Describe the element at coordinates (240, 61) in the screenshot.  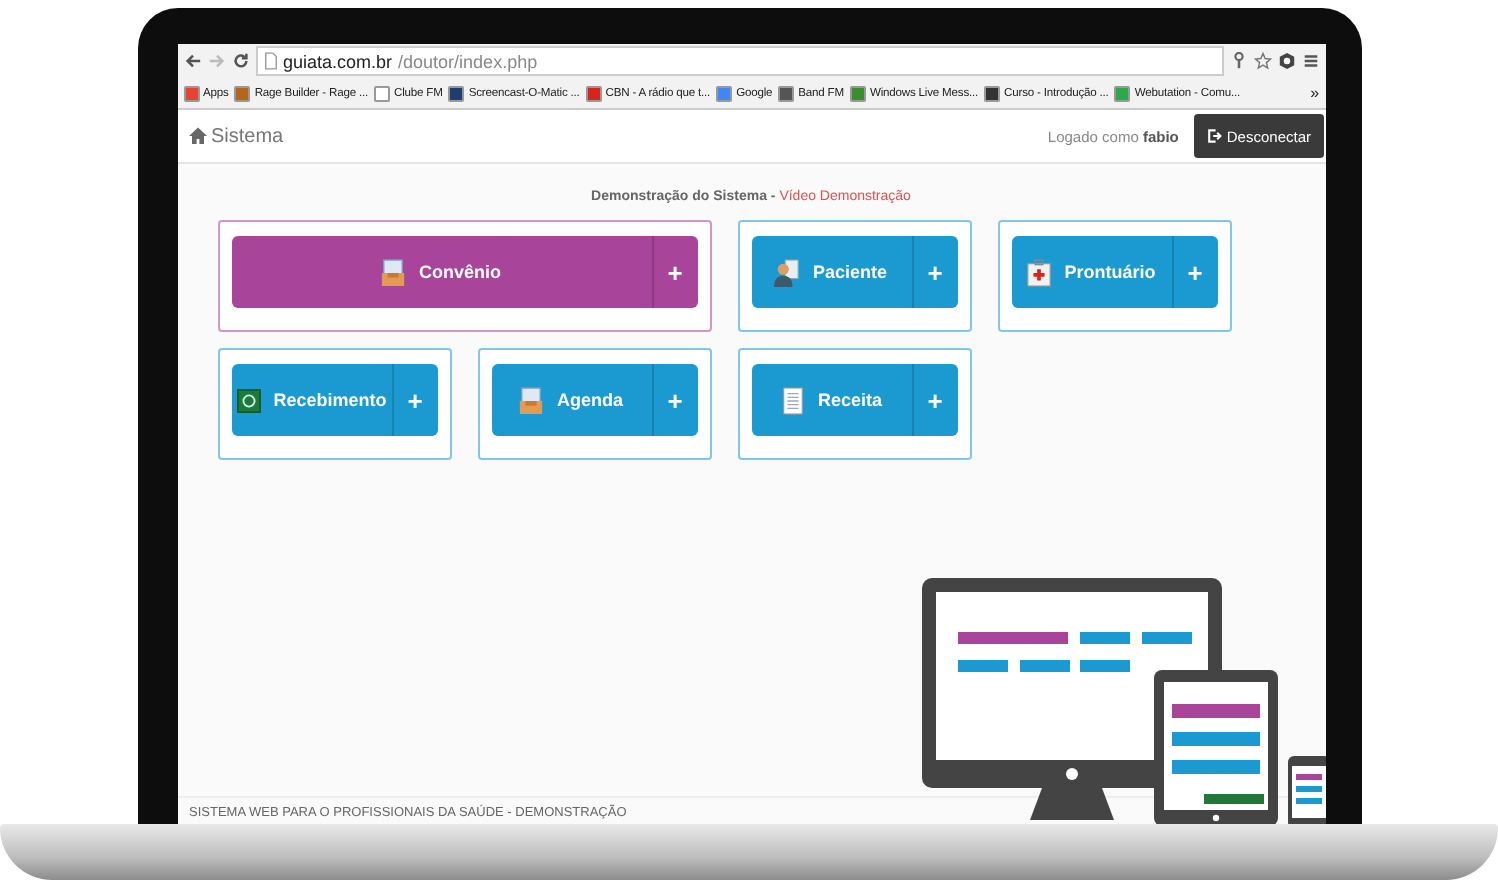
I see `reload-icon` at that location.